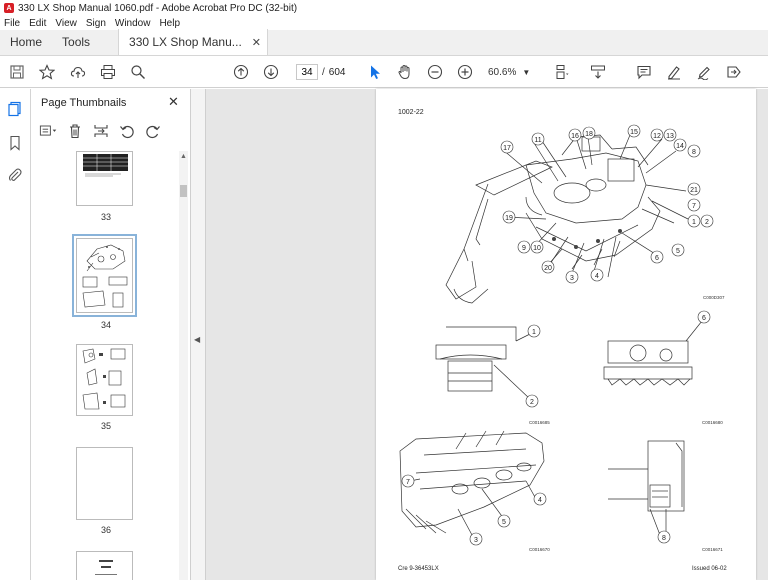  What do you see at coordinates (465, 72) in the screenshot?
I see `zoom-in-icon` at bounding box center [465, 72].